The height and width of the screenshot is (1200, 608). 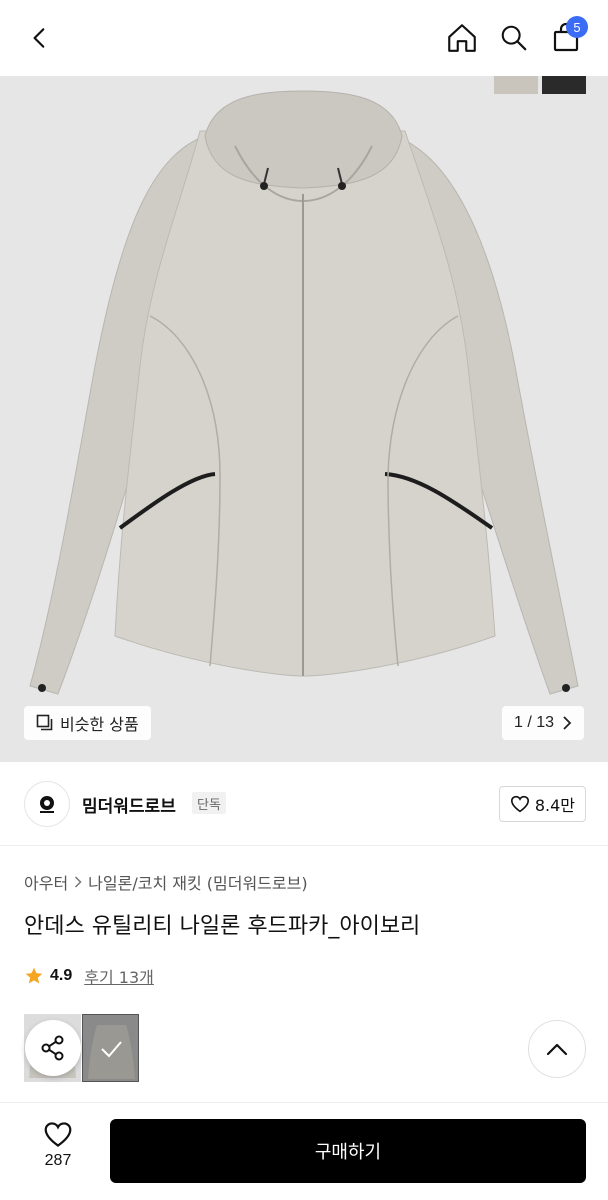 What do you see at coordinates (99, 724) in the screenshot?
I see `similar-products-label: 비슷한 상품` at bounding box center [99, 724].